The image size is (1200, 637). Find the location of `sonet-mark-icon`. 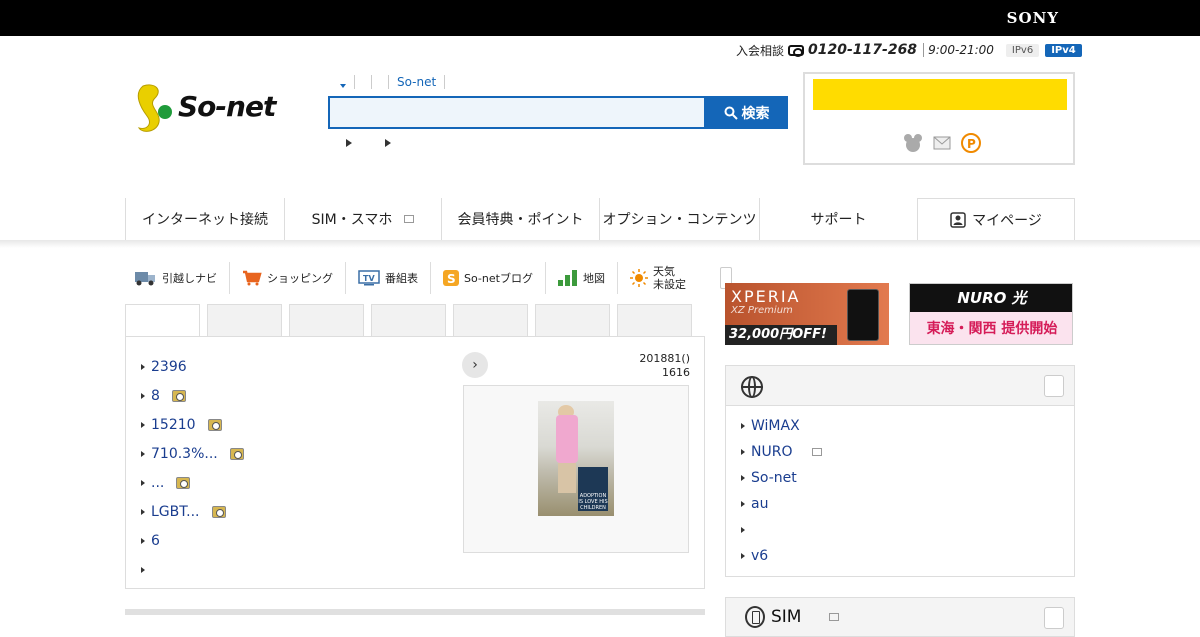

sonet-mark-icon is located at coordinates (154, 108).